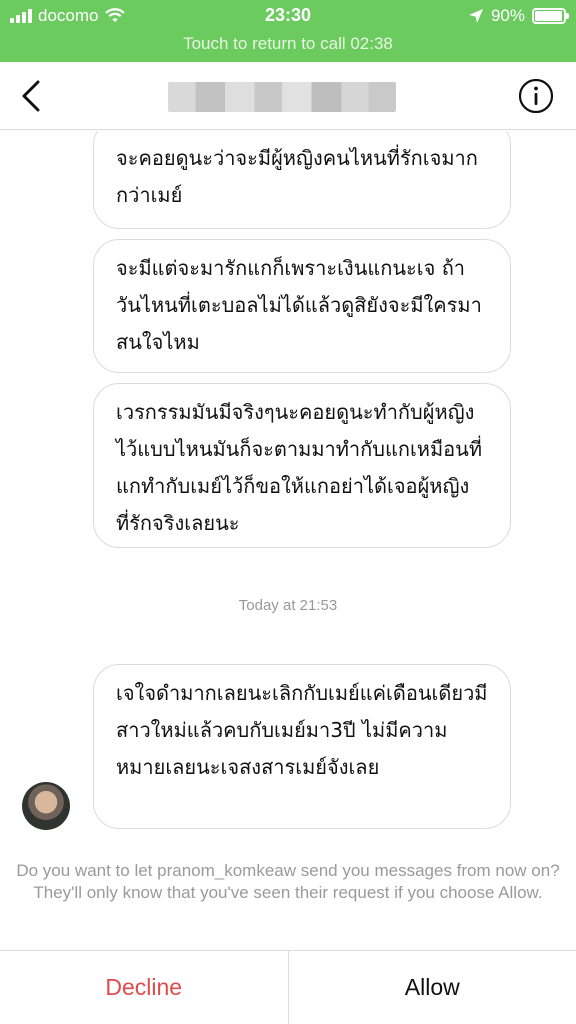 The width and height of the screenshot is (576, 1024). I want to click on decline-button: Decline, so click(144, 987).